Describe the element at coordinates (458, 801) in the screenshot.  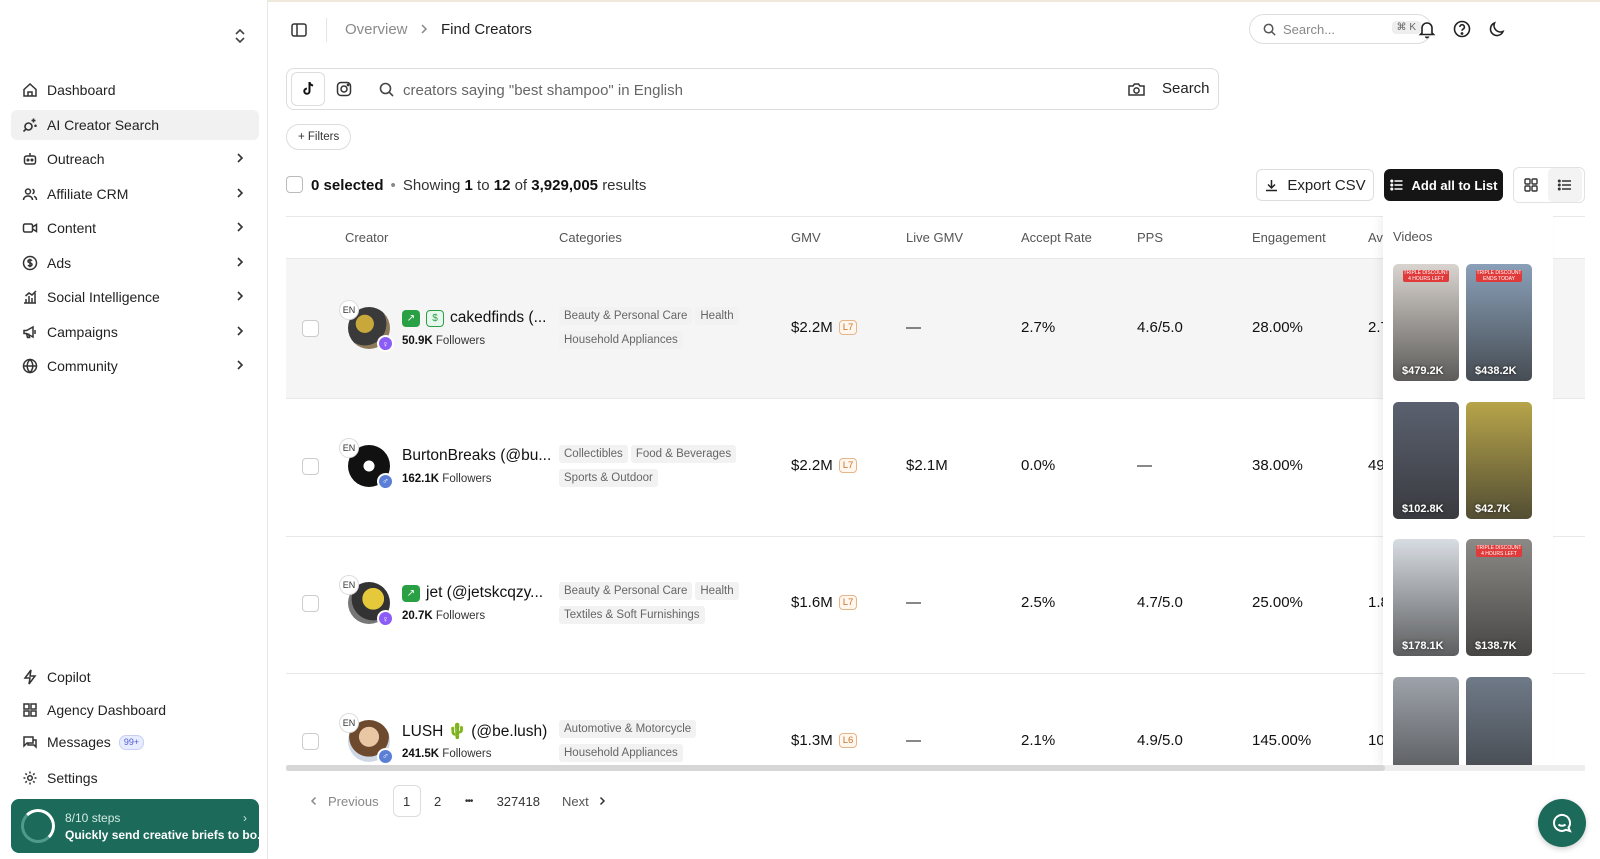
I see `pagination: Previous 1 2 ••• 327418 Next` at that location.